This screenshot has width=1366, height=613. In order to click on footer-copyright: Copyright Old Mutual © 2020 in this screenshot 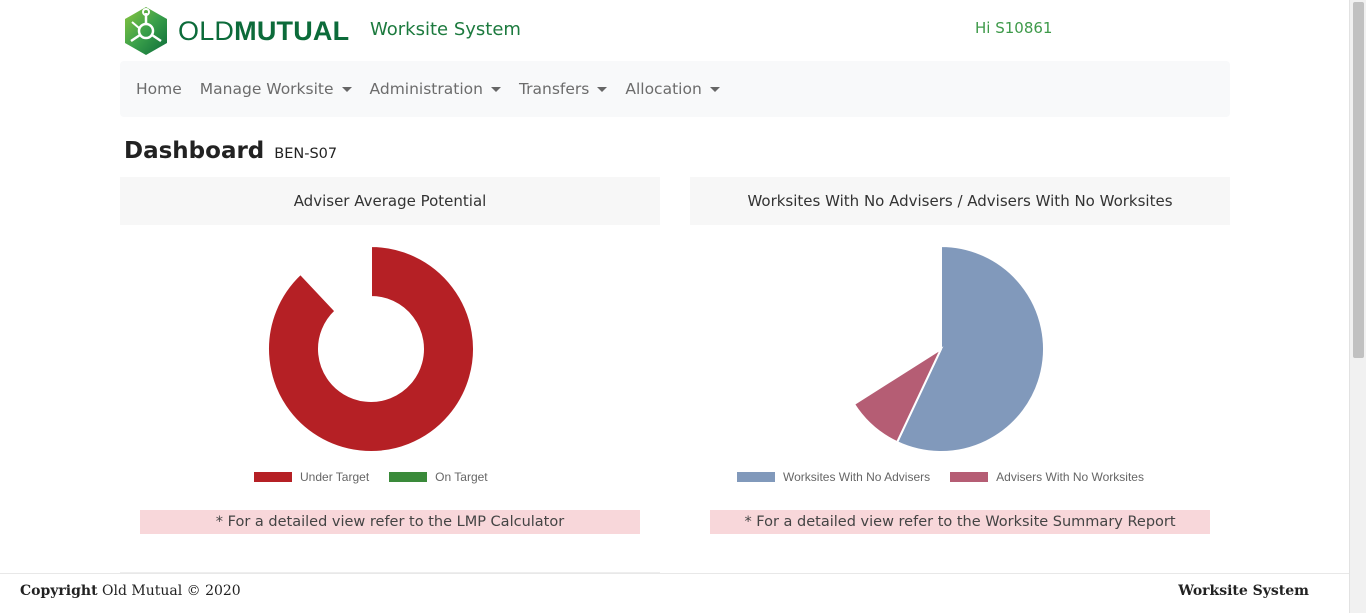, I will do `click(130, 591)`.